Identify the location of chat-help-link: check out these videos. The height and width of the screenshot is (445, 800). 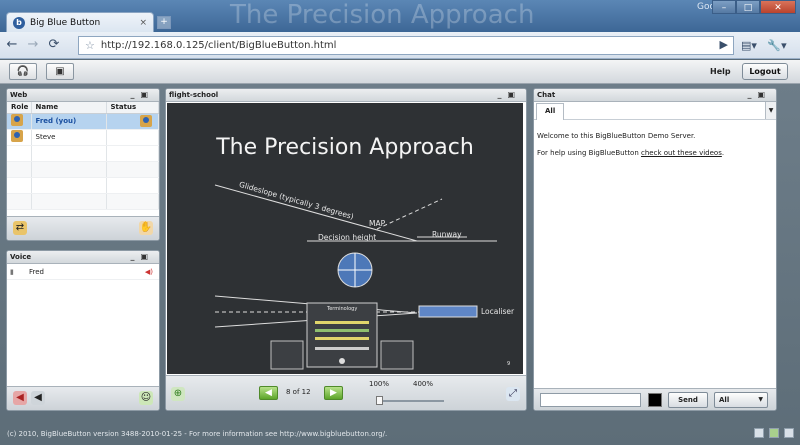
(681, 153).